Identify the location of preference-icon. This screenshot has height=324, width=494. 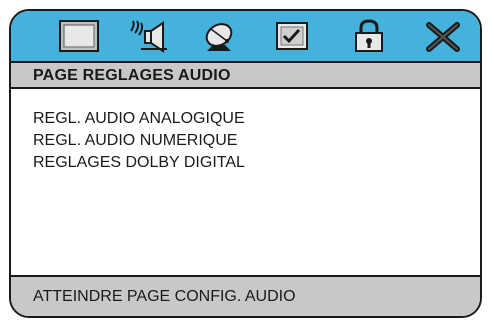
(291, 36).